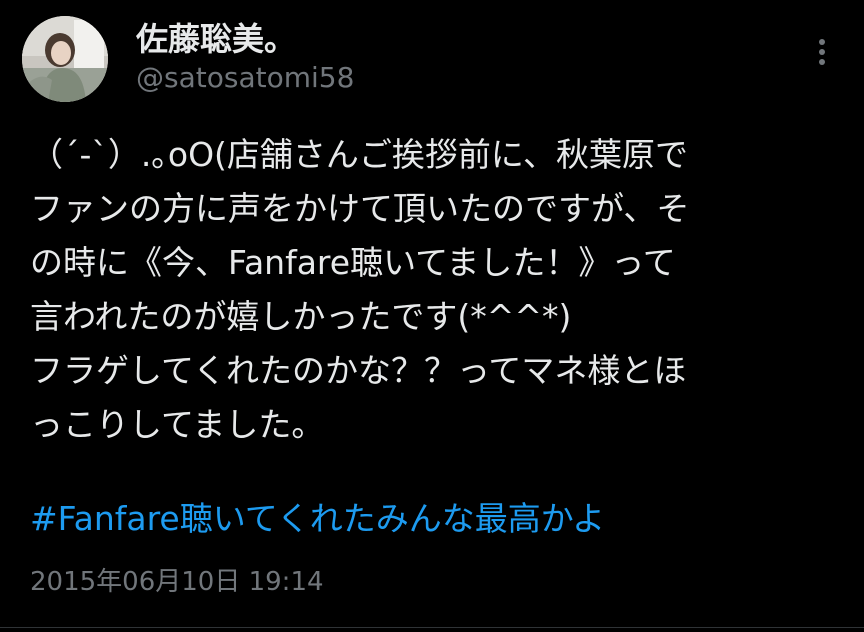  What do you see at coordinates (360, 208) in the screenshot?
I see `tweet-text-line: ファンの方に声をかけて頂いたのですが、そ` at bounding box center [360, 208].